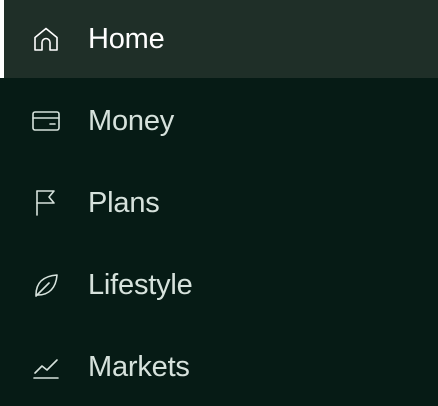  I want to click on nav-item-label: Money, so click(131, 120).